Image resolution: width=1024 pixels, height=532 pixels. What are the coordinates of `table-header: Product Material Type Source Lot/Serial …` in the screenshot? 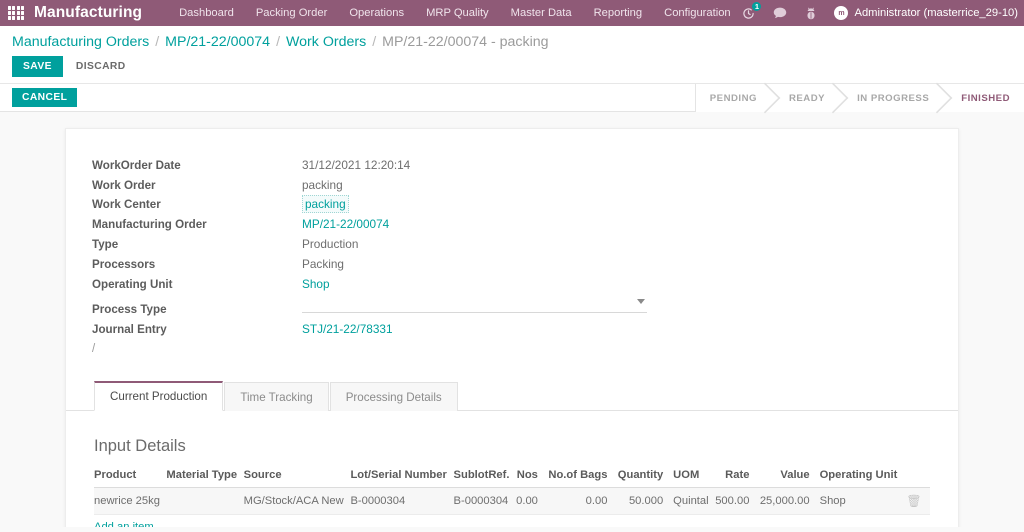 It's located at (512, 476).